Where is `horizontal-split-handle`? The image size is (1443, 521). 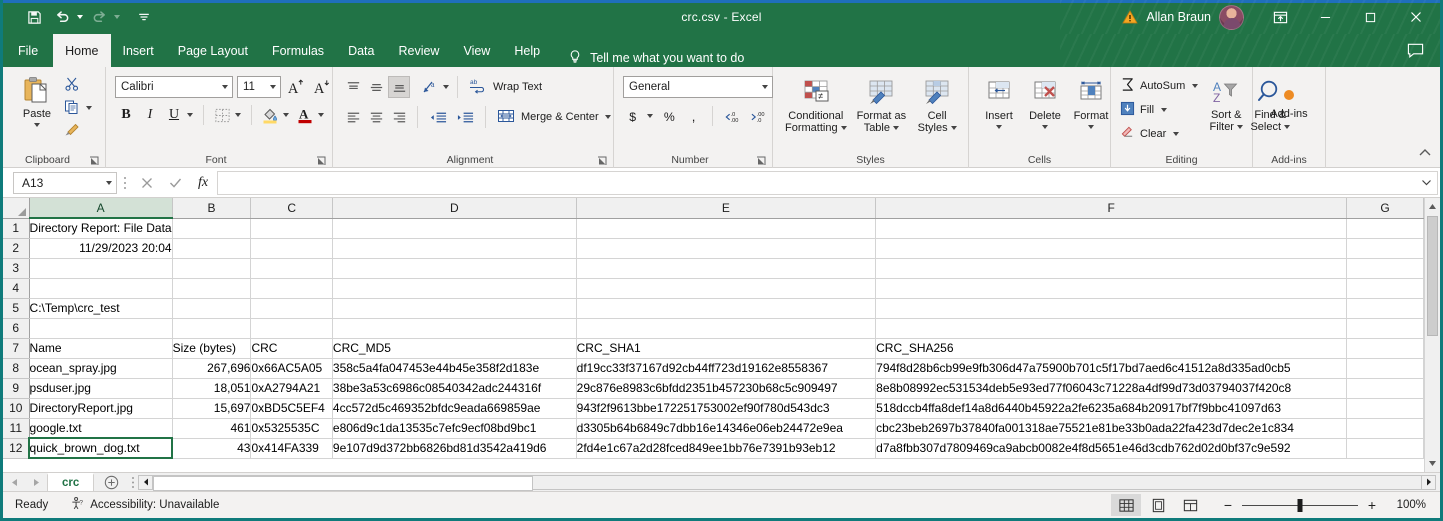 horizontal-split-handle is located at coordinates (133, 482).